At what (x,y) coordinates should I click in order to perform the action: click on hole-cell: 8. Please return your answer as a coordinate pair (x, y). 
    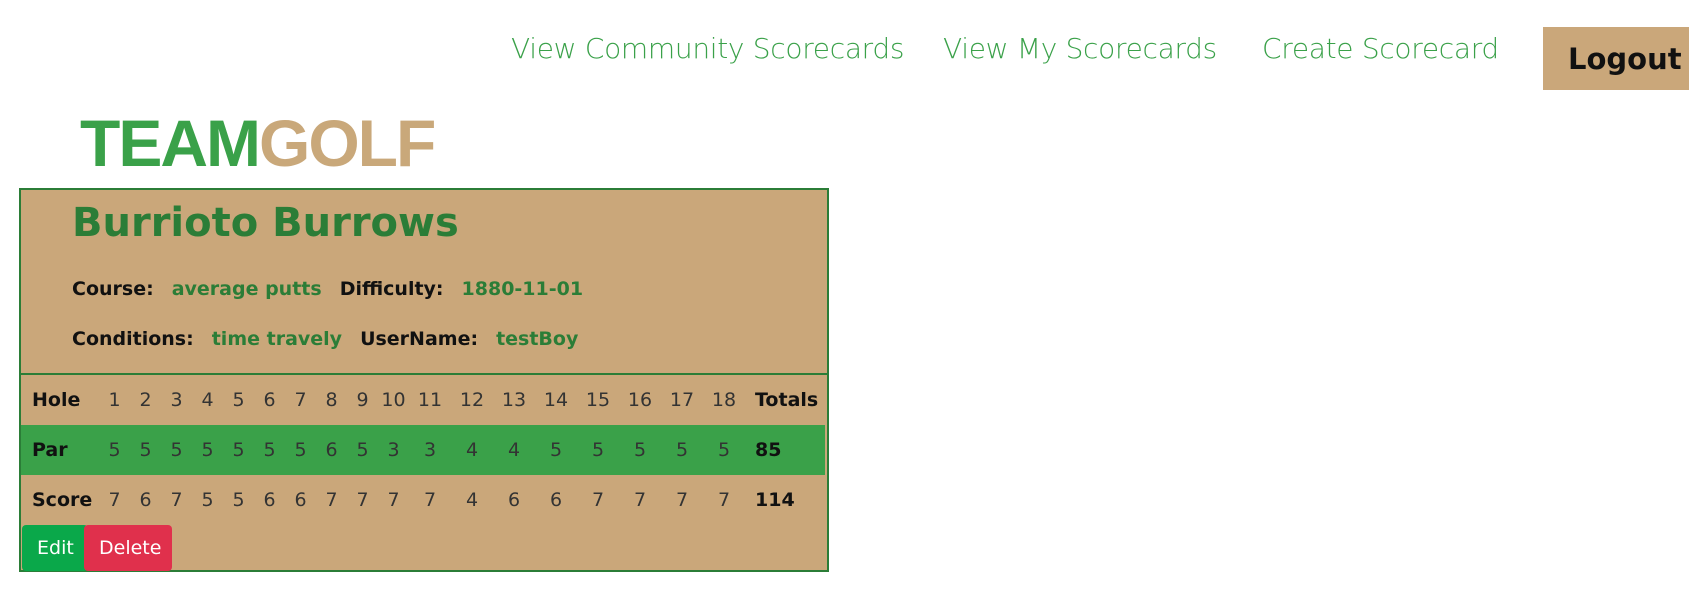
    Looking at the image, I should click on (331, 400).